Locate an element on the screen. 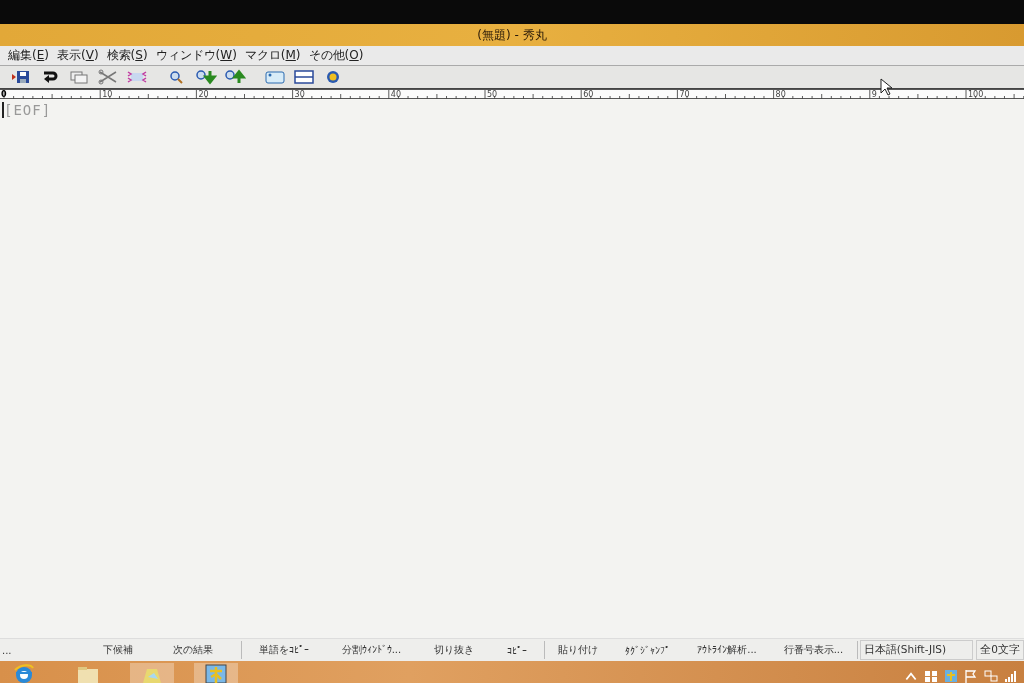 The height and width of the screenshot is (683, 1024). windows-logo-icon is located at coordinates (931, 676).